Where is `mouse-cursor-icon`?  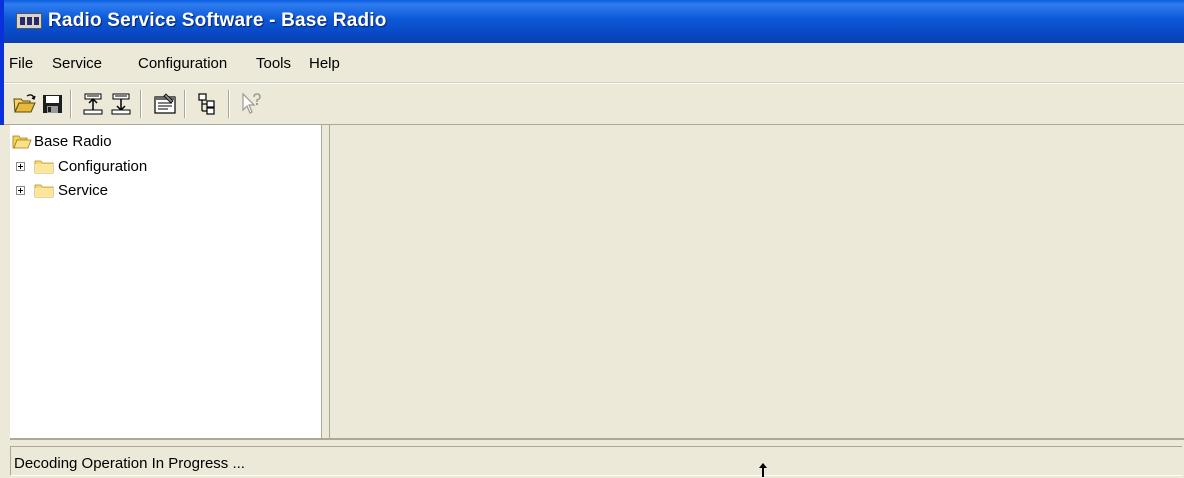
mouse-cursor-icon is located at coordinates (763, 470).